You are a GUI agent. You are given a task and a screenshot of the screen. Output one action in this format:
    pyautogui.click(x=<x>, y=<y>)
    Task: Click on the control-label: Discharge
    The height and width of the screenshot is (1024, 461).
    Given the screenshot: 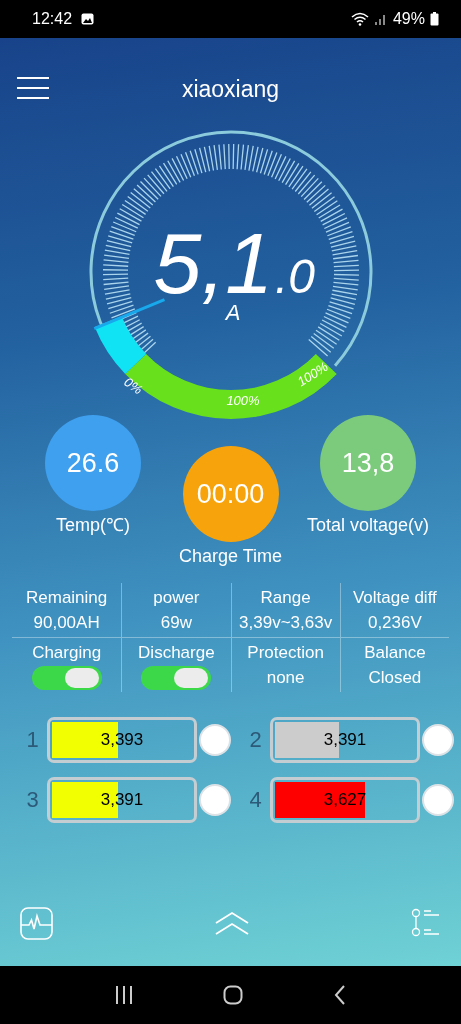 What is the action you would take?
    pyautogui.click(x=176, y=653)
    